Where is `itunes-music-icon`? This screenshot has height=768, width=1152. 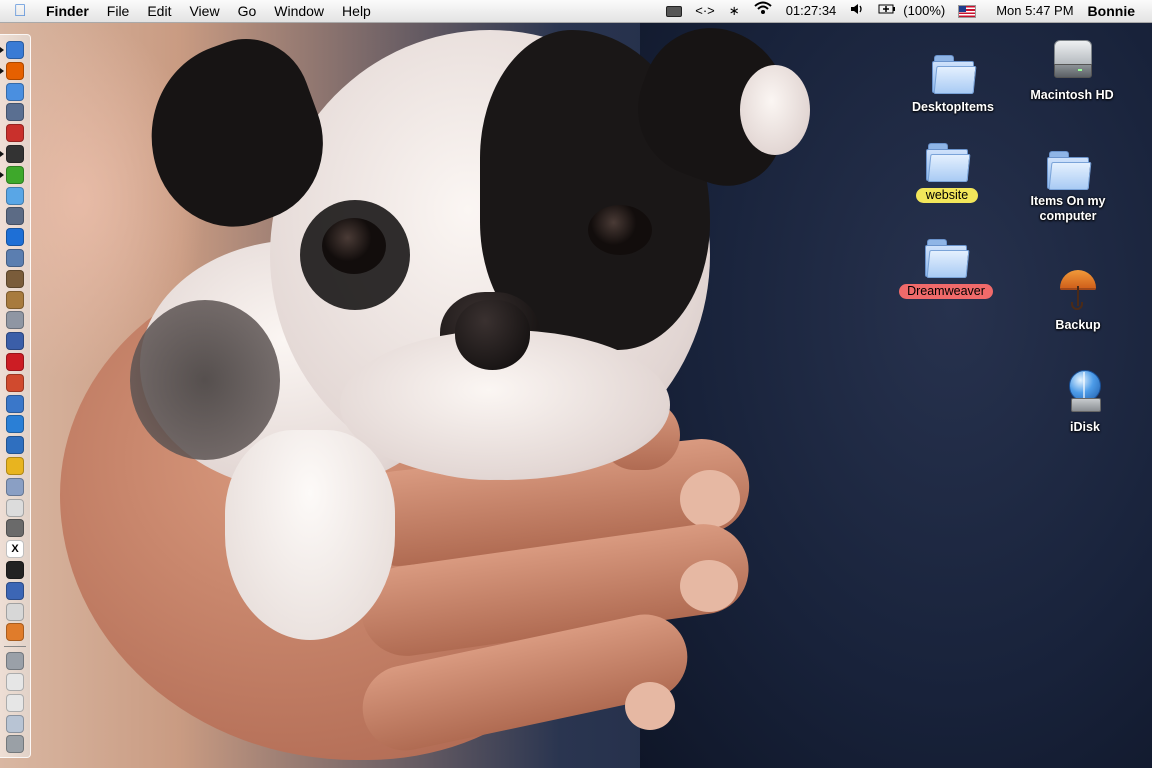
itunes-music-icon is located at coordinates (15, 195).